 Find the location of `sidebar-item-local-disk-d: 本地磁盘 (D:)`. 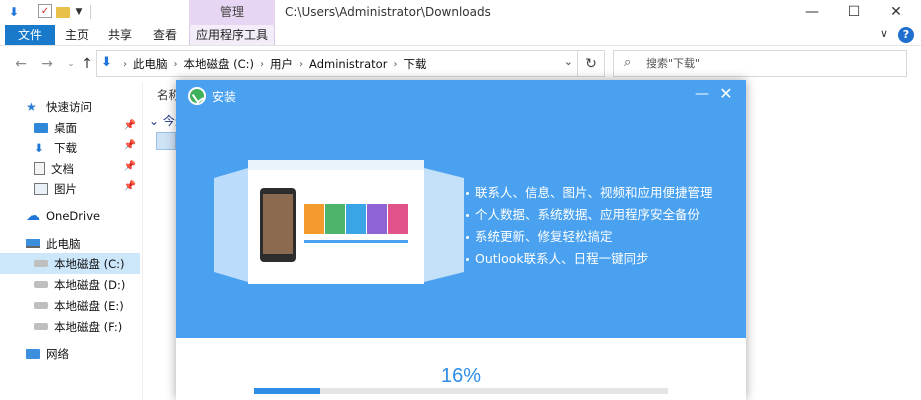

sidebar-item-local-disk-d: 本地磁盘 (D:) is located at coordinates (87, 284).